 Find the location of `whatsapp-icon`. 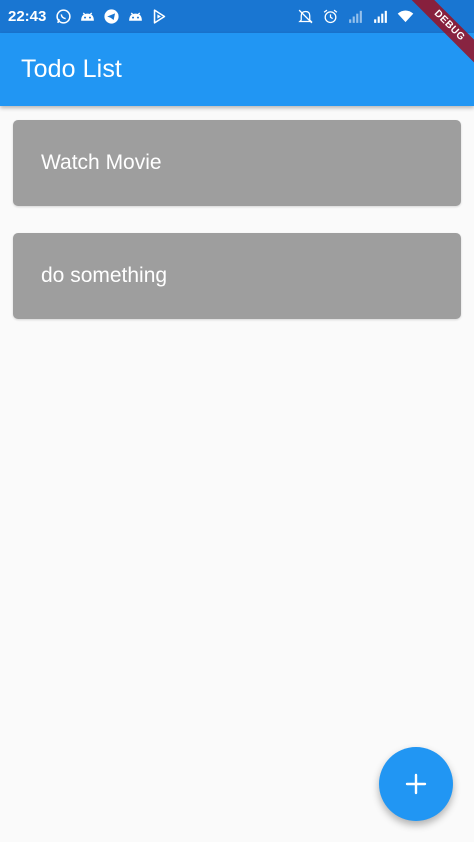

whatsapp-icon is located at coordinates (64, 16).